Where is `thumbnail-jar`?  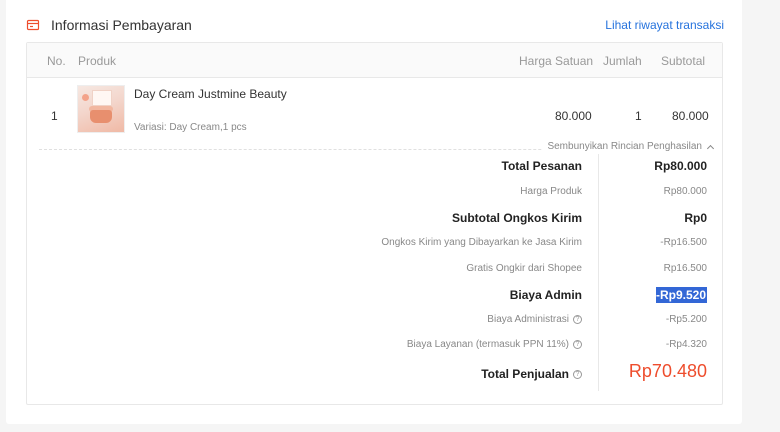 thumbnail-jar is located at coordinates (101, 116).